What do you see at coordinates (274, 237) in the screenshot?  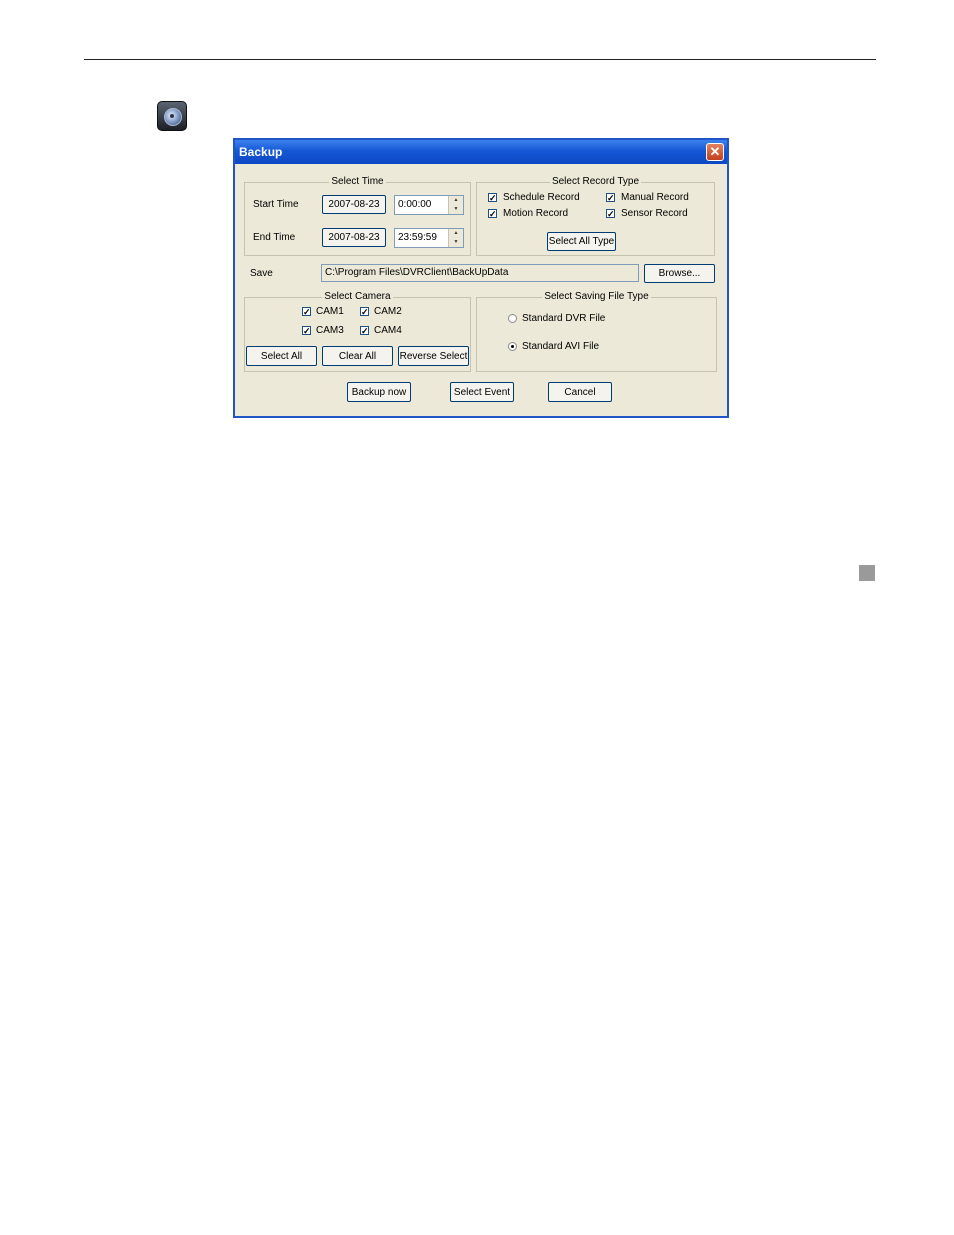 I see `end-time-label: End Time` at bounding box center [274, 237].